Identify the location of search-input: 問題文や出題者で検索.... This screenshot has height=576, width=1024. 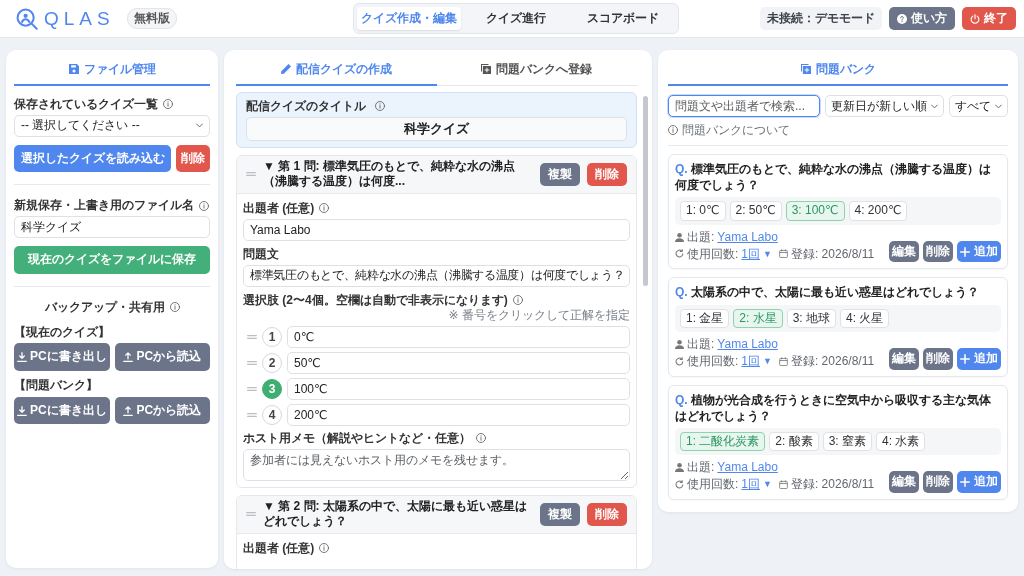
(744, 106).